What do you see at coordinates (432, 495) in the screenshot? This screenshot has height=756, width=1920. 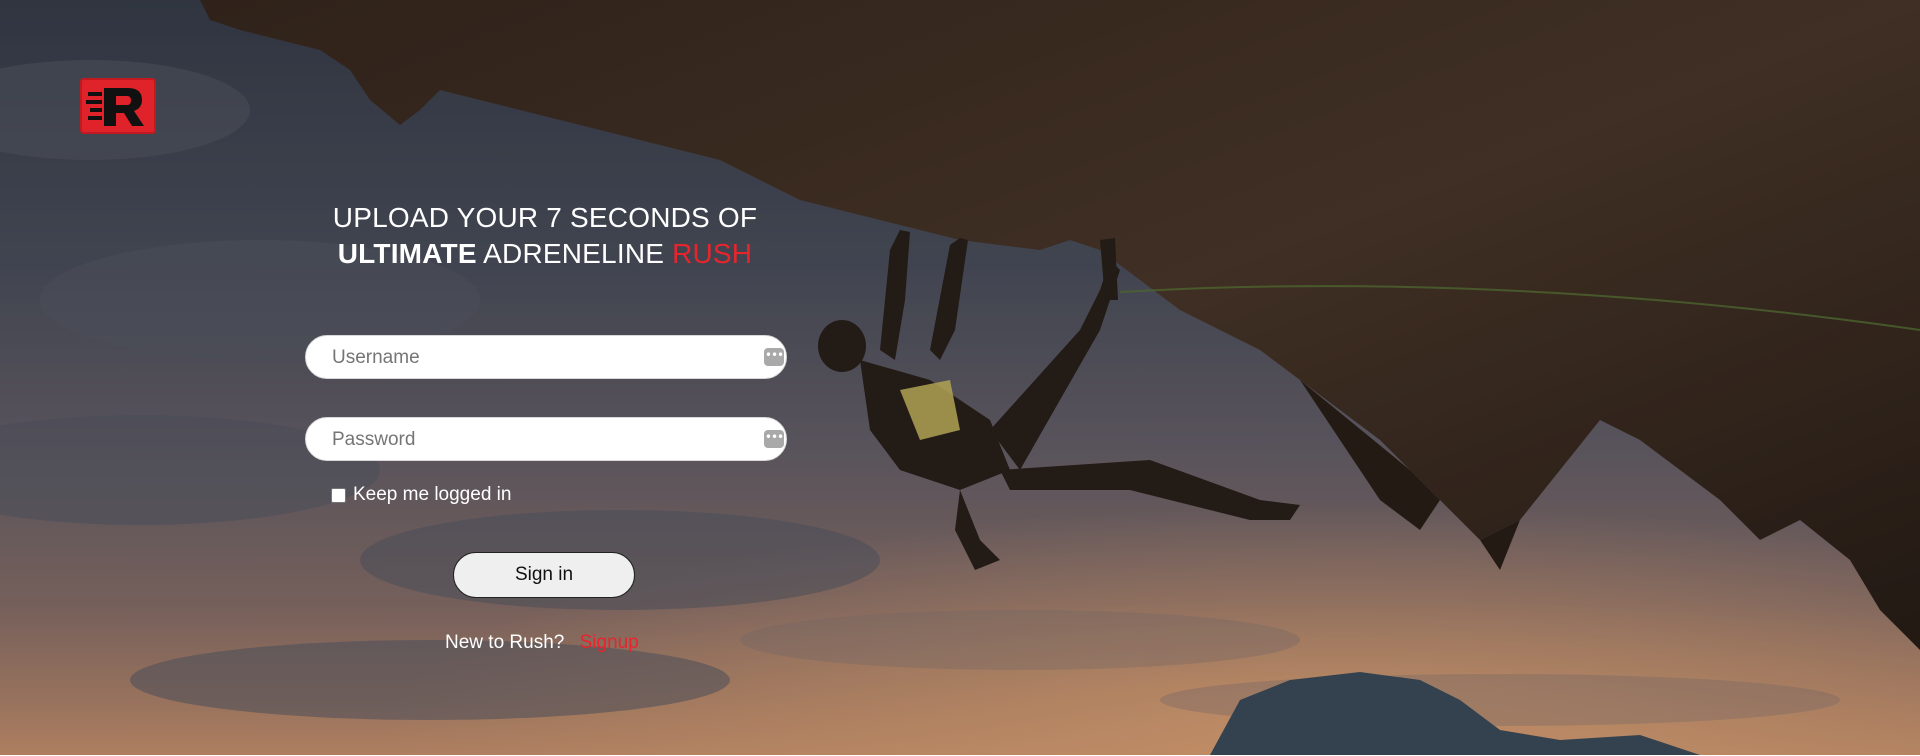 I see `keep-logged-in-label: Keep me logged in` at bounding box center [432, 495].